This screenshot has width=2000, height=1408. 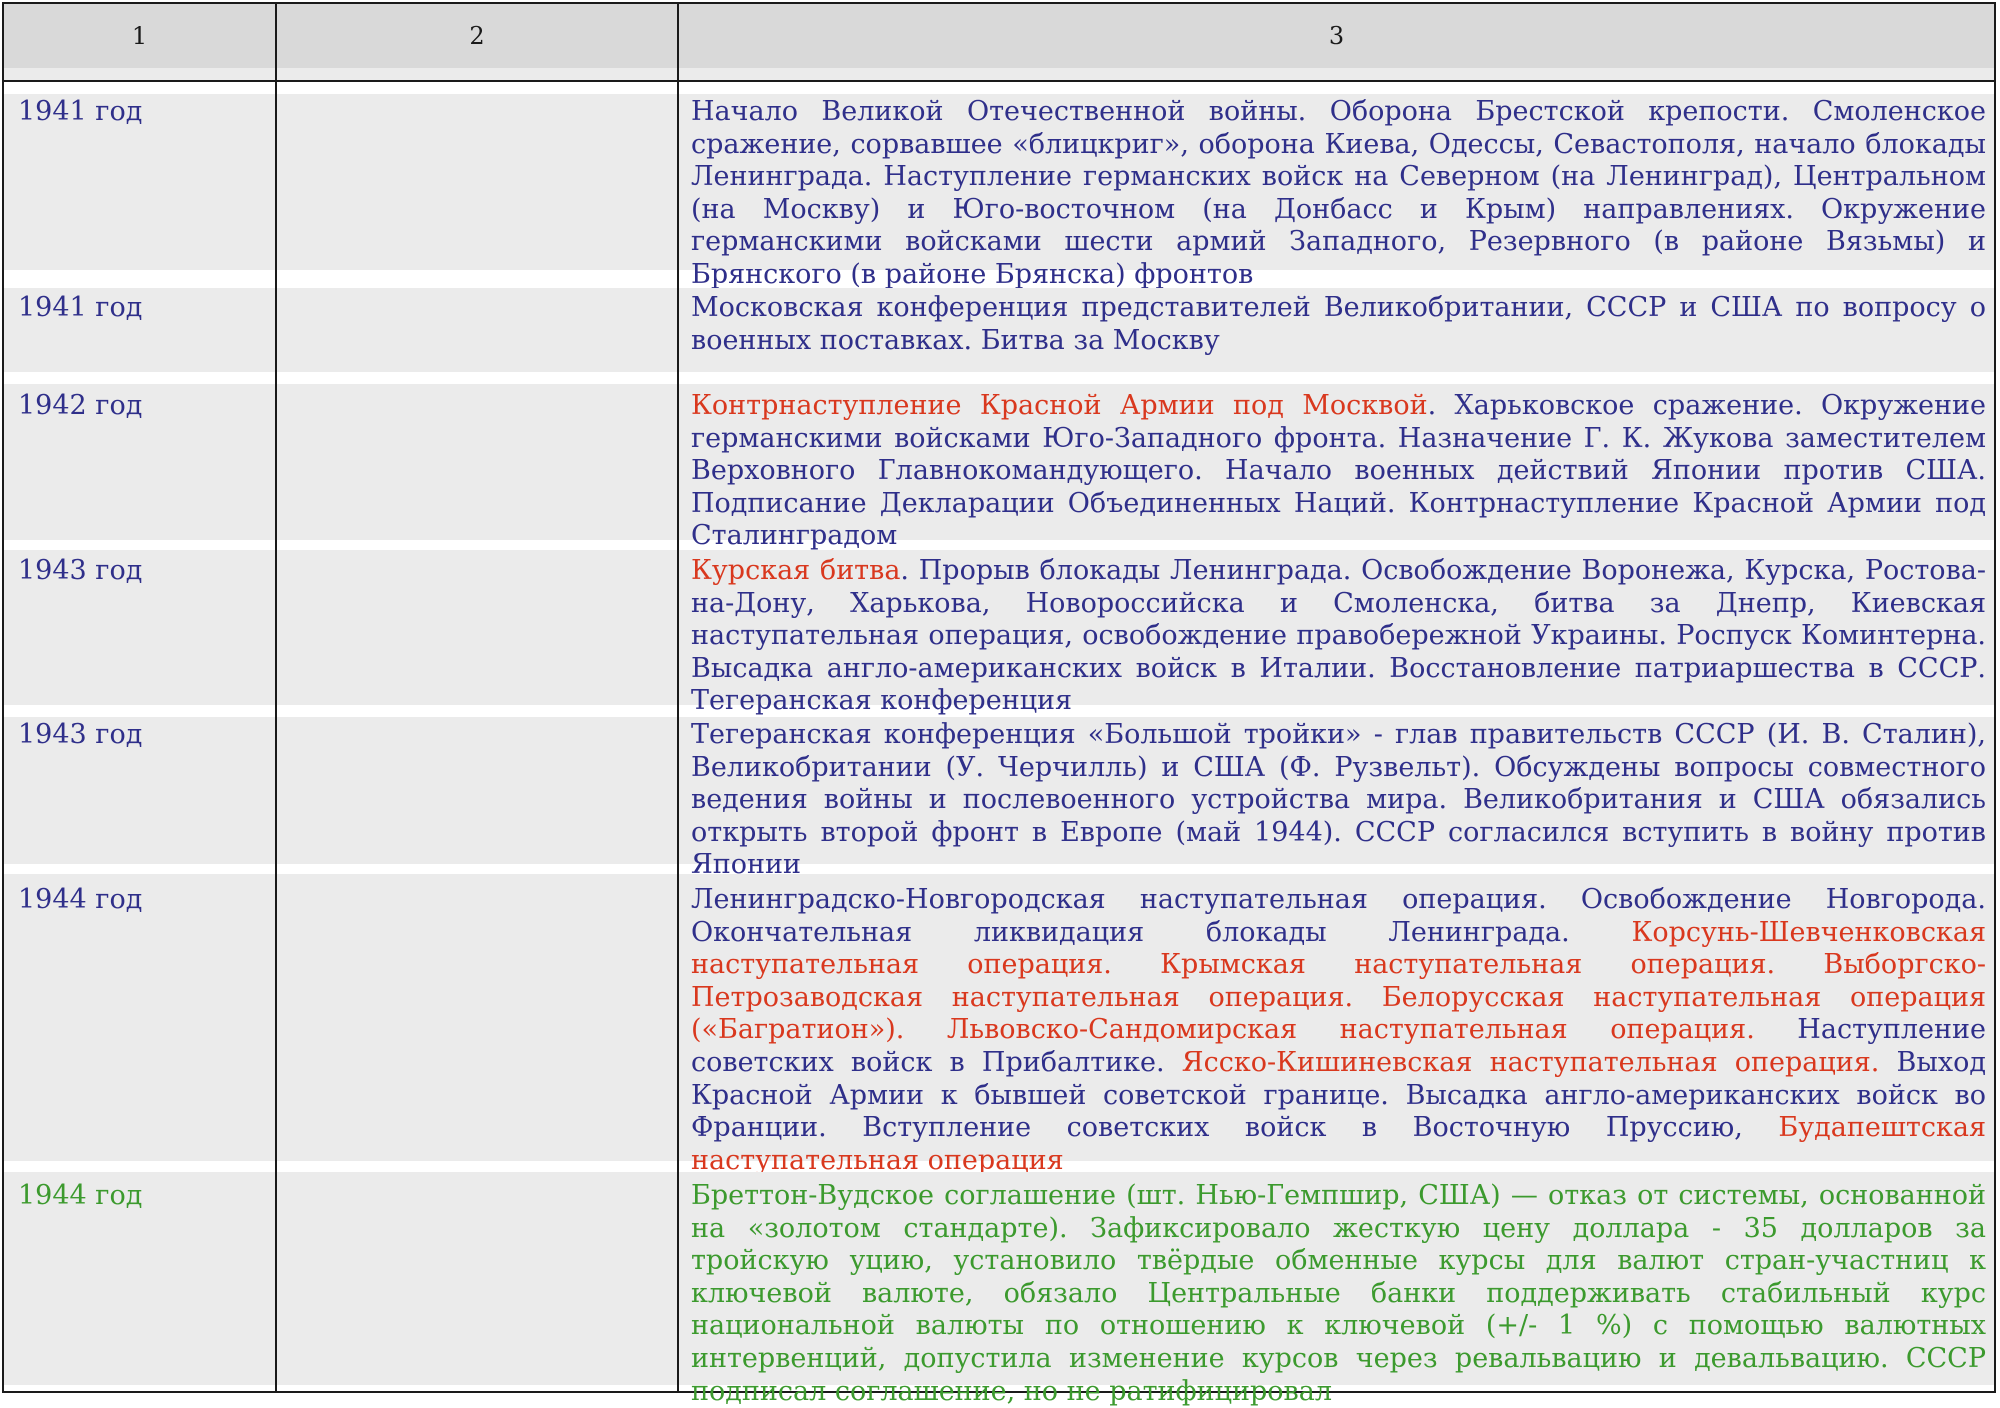 I want to click on highlighted-event-text: Курская битва, so click(x=796, y=570).